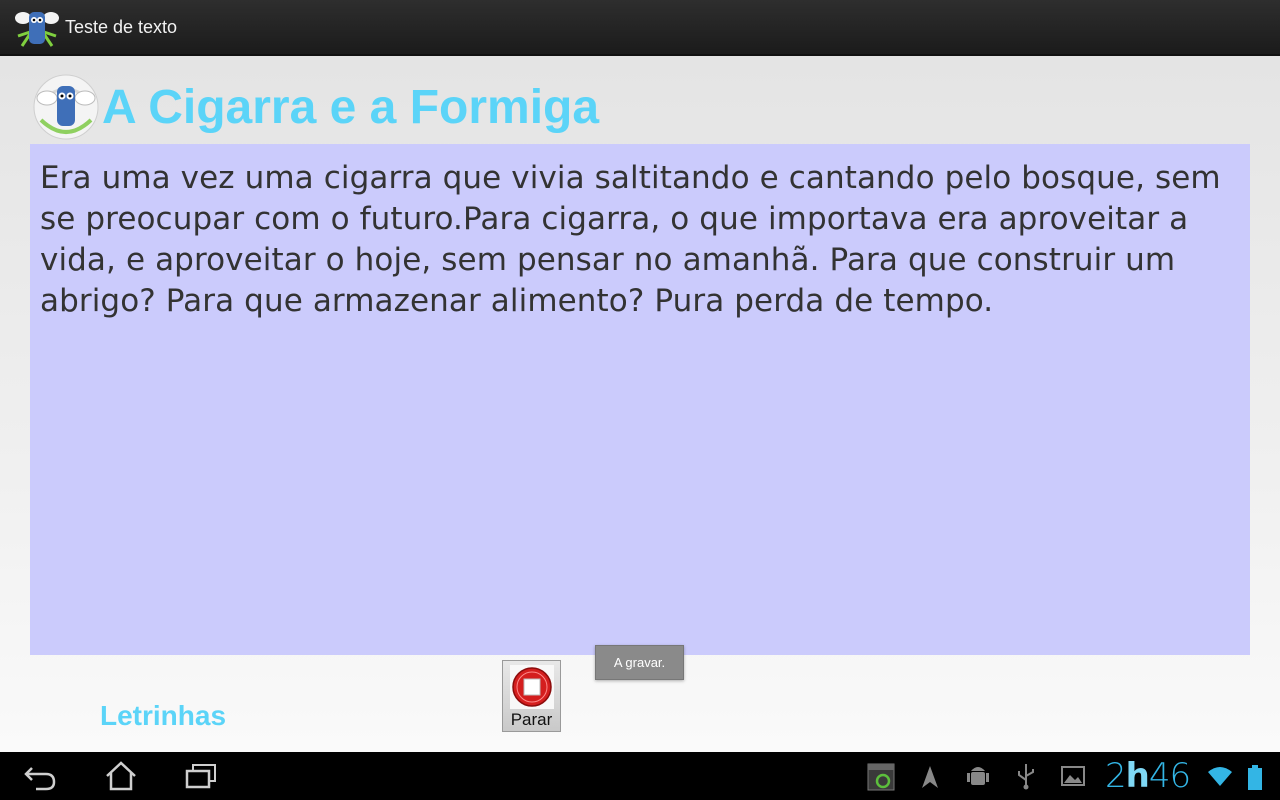 Image resolution: width=1280 pixels, height=800 pixels. What do you see at coordinates (40, 777) in the screenshot?
I see `back-icon` at bounding box center [40, 777].